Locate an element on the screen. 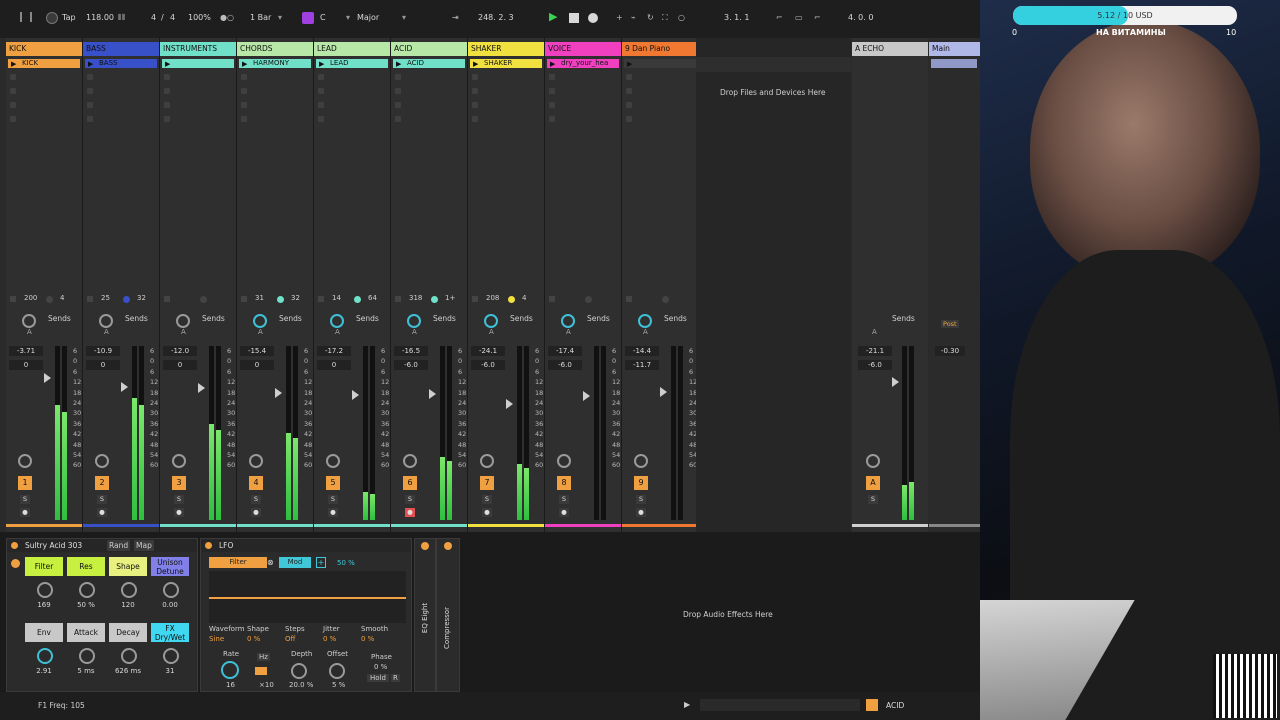 The image size is (1280, 720). io-value-a: 318 is located at coordinates (415, 298).